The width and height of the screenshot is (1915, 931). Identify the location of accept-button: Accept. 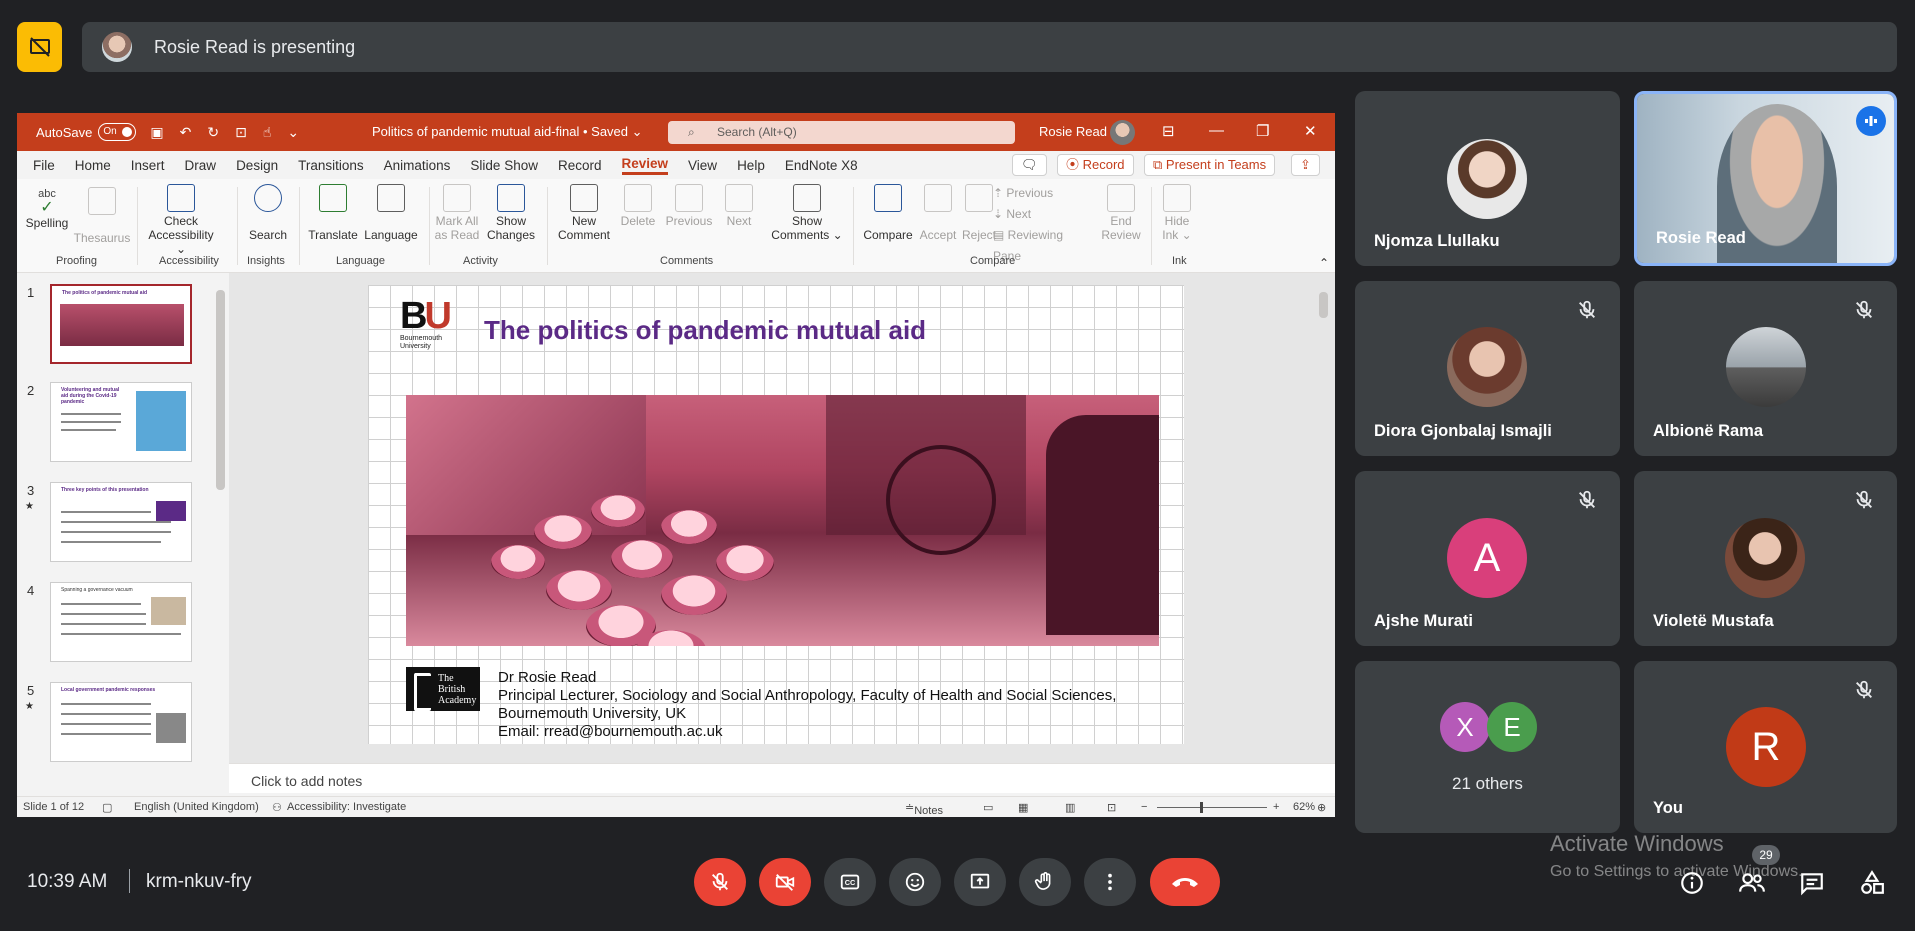
(938, 213).